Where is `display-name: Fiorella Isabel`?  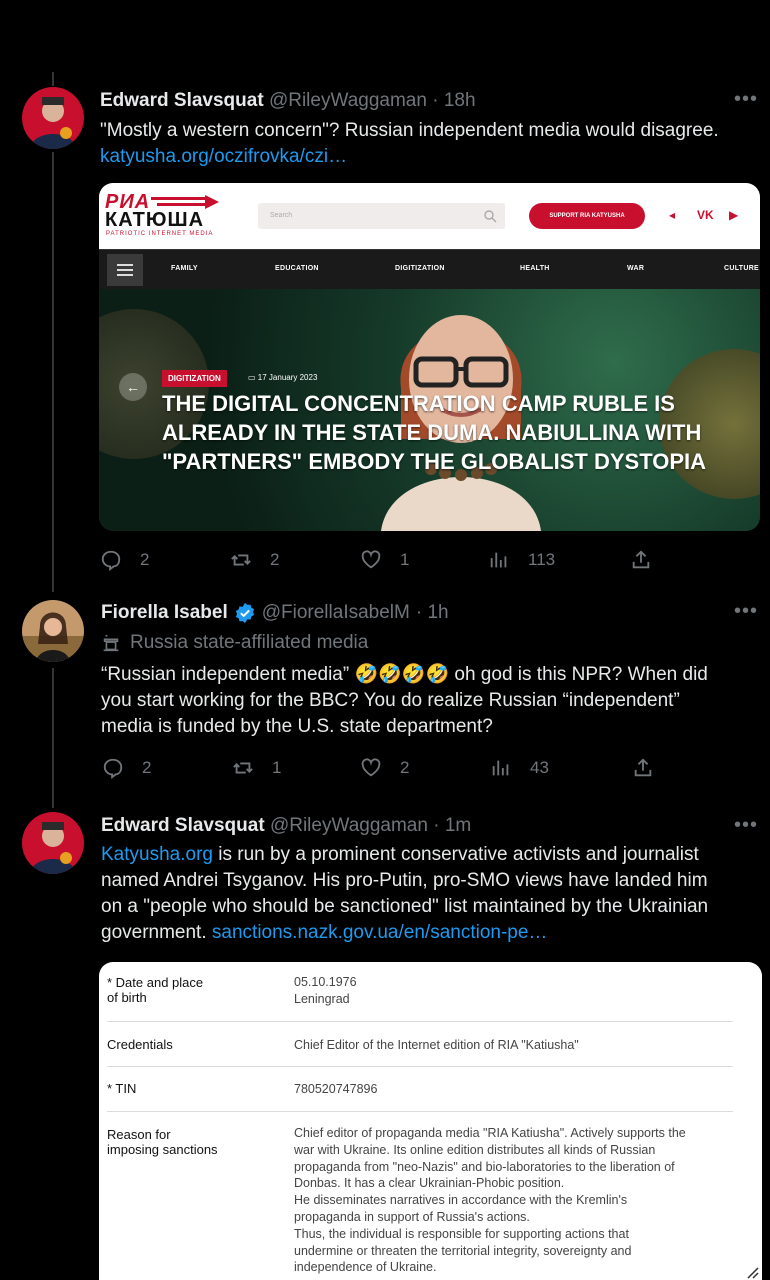
display-name: Fiorella Isabel is located at coordinates (164, 613).